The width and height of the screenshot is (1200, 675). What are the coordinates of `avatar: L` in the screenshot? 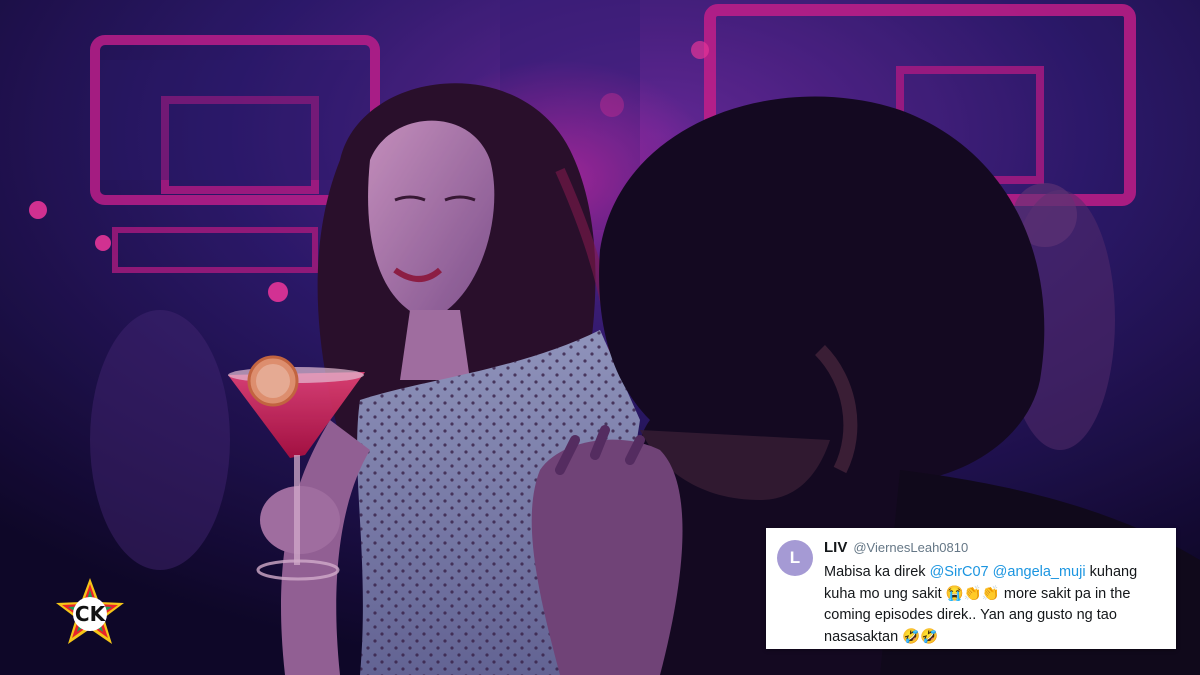 It's located at (795, 558).